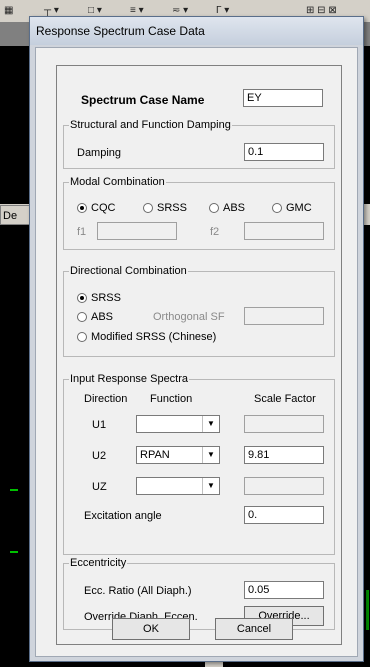 The width and height of the screenshot is (370, 667). Describe the element at coordinates (172, 208) in the screenshot. I see `radio-srss-label: SRSS` at that location.